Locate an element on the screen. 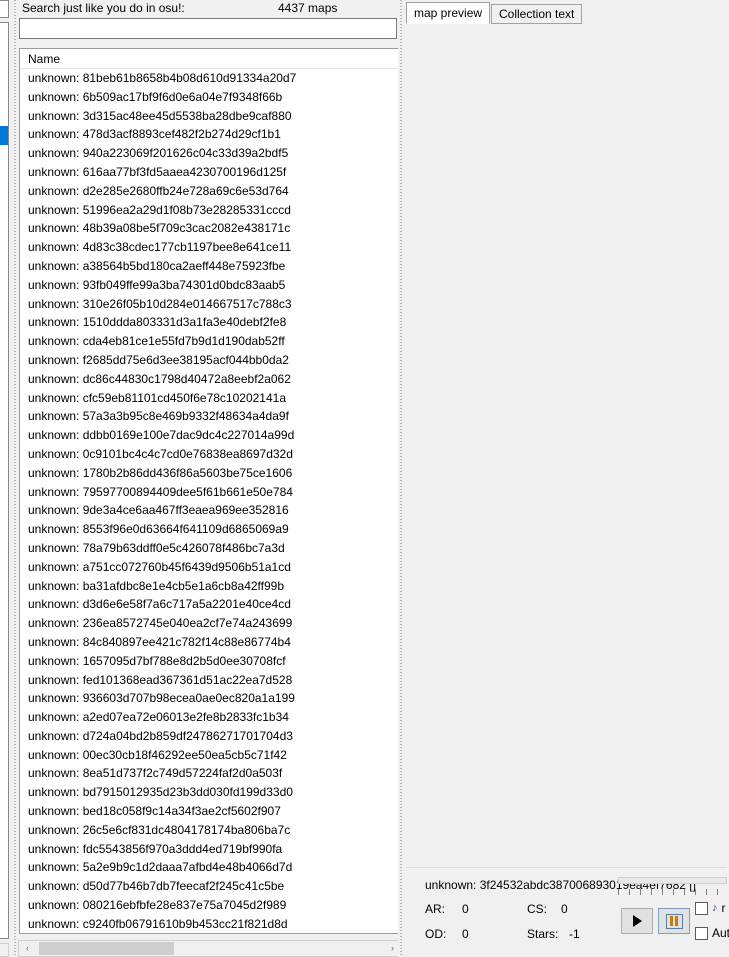 The image size is (729, 957). left-collections-list is located at coordinates (4, 480).